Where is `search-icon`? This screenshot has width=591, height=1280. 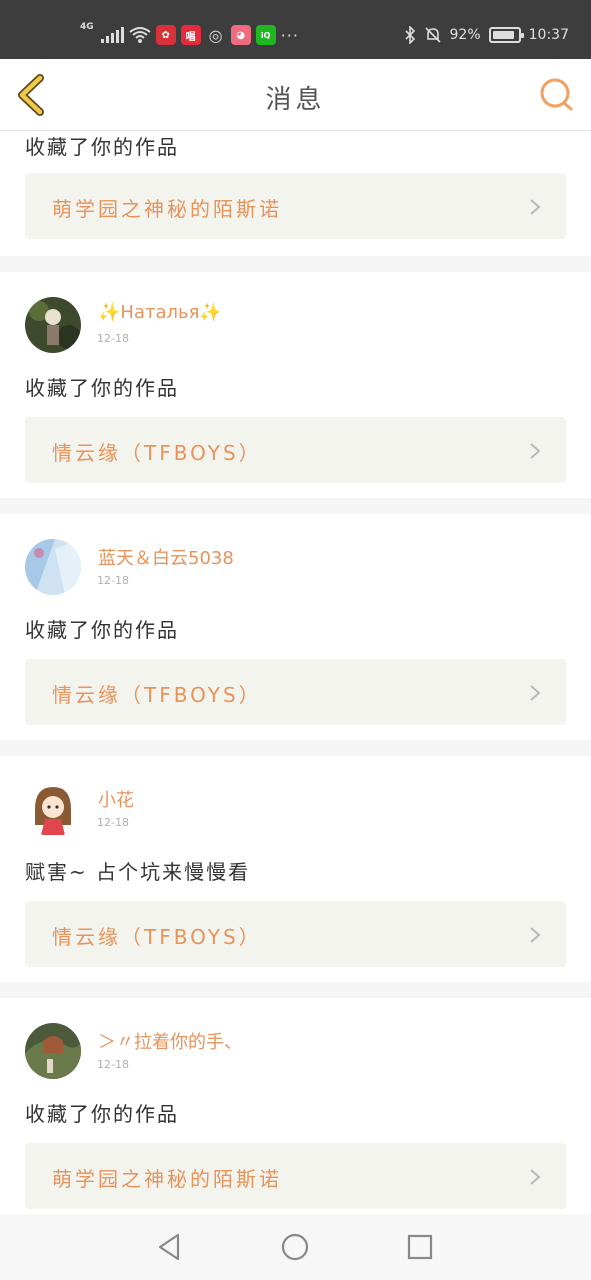 search-icon is located at coordinates (556, 94).